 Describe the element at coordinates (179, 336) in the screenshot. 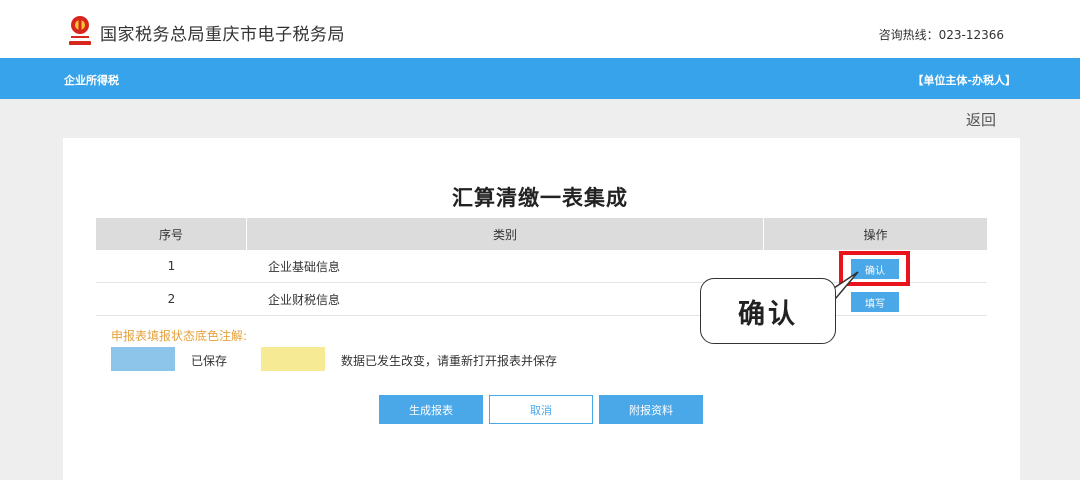

I see `legend-title: 申报表填报状态底色注解:` at that location.